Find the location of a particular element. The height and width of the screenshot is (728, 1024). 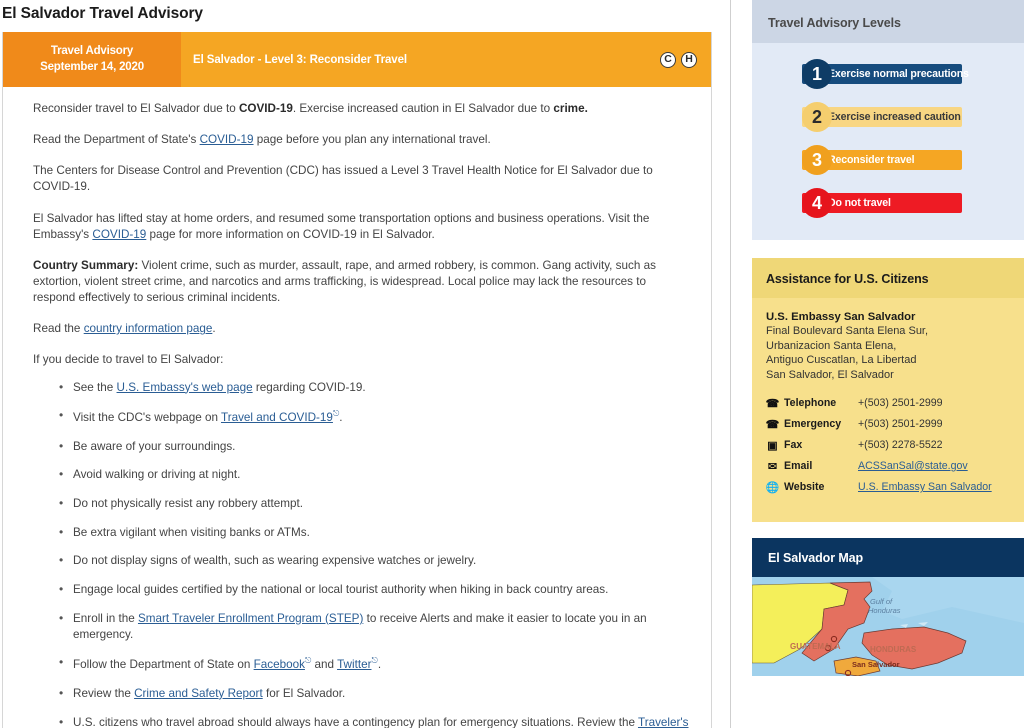

fax-icon: ▣ is located at coordinates (772, 445).